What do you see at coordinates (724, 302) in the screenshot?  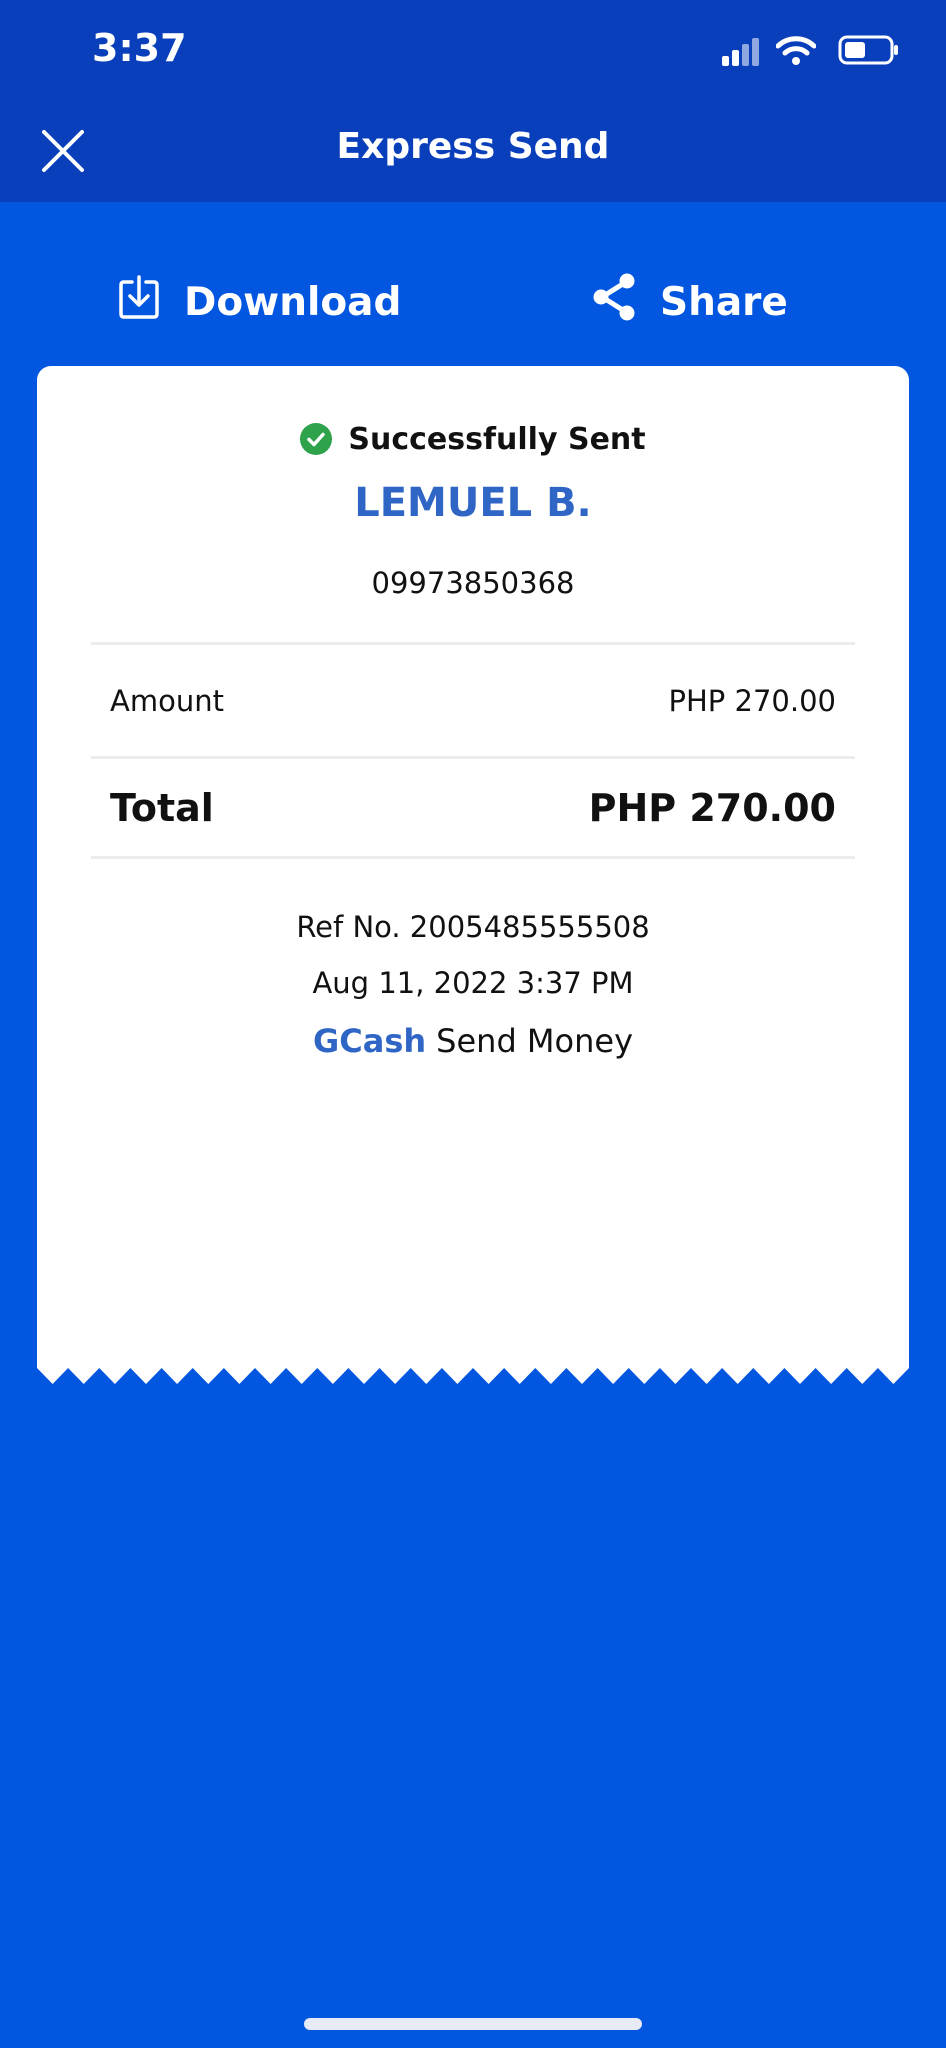 I see `share-label: Share` at bounding box center [724, 302].